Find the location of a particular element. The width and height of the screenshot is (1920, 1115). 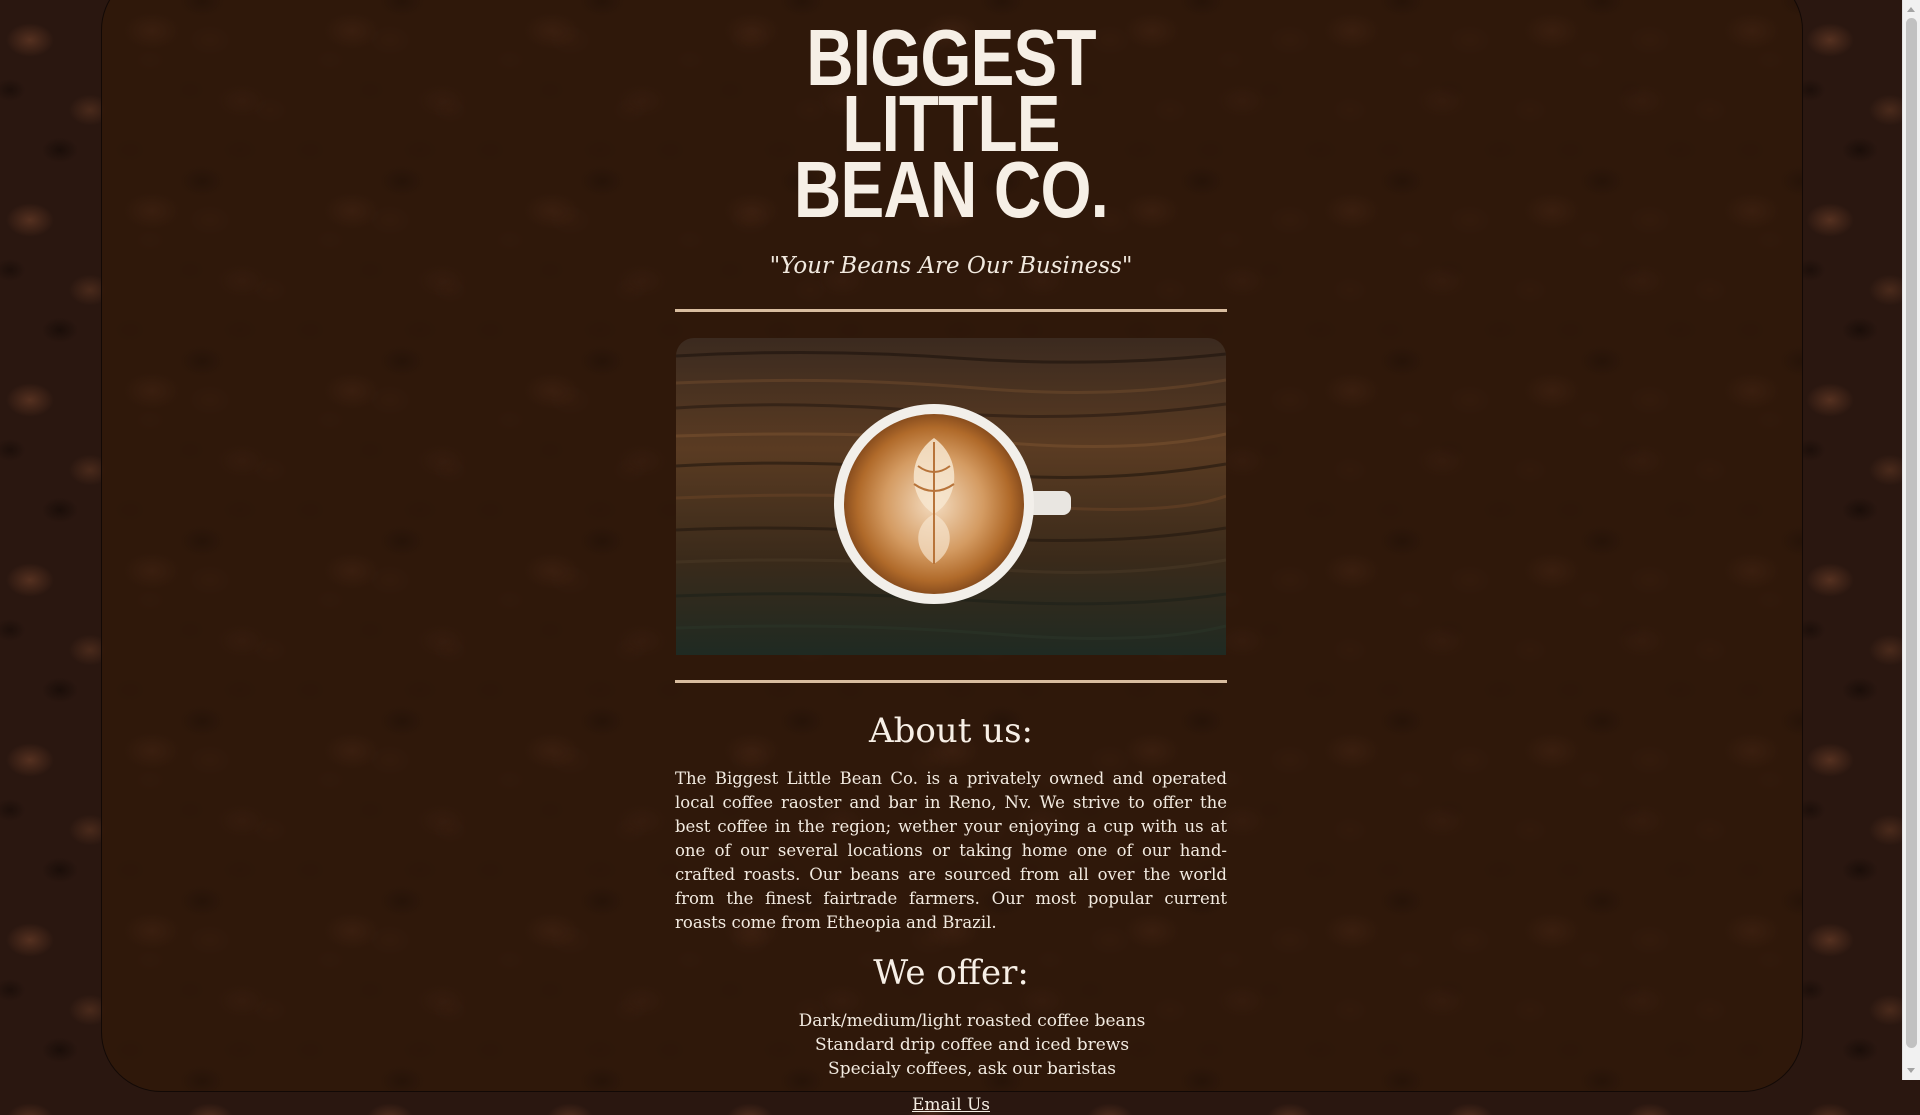

about-heading: About us: is located at coordinates (951, 731).